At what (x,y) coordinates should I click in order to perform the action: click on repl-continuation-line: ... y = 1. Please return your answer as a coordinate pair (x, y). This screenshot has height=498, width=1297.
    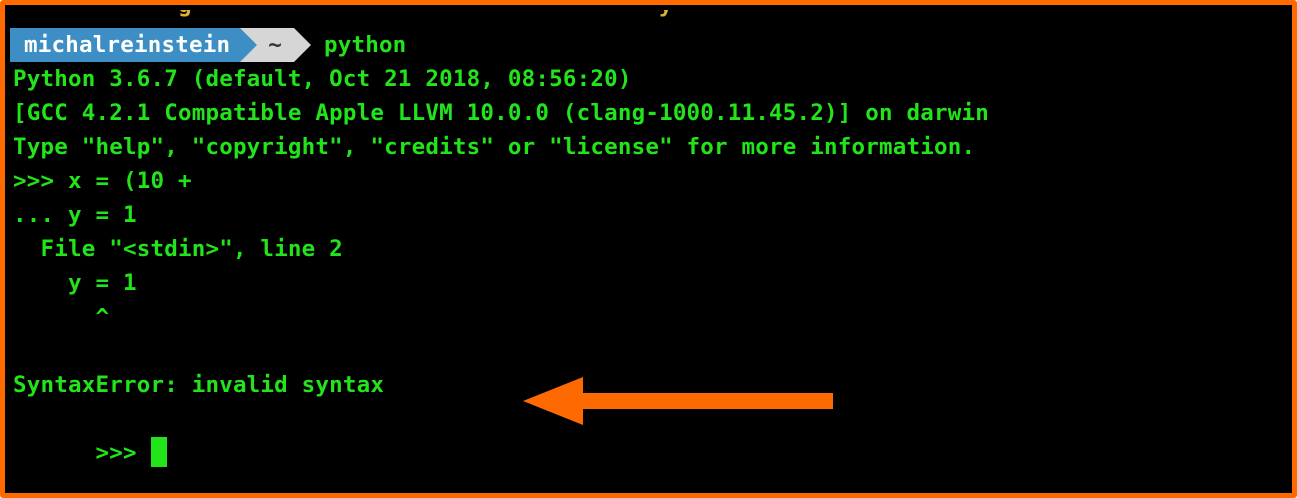
    Looking at the image, I should click on (75, 215).